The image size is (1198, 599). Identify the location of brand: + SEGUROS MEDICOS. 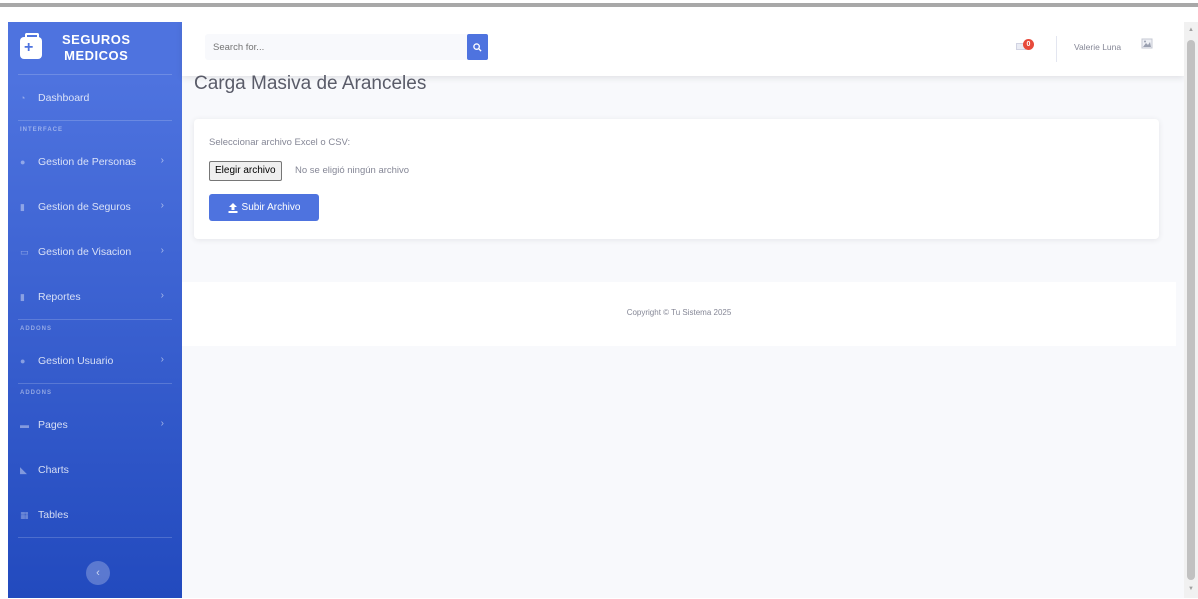
(95, 48).